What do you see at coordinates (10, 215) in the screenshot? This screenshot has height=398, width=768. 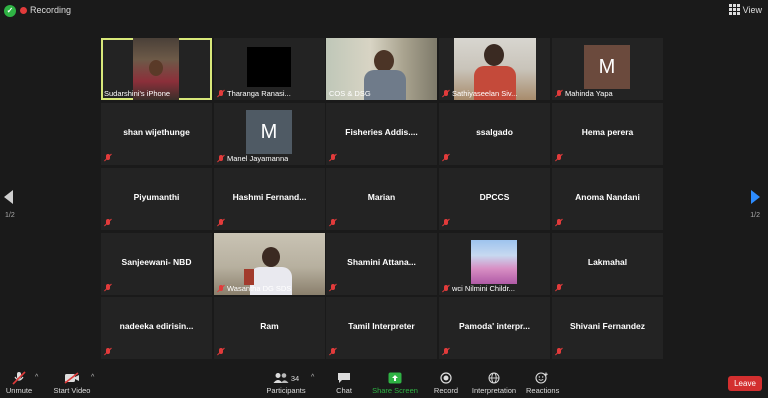 I see `page-indicator-left: 1/2` at bounding box center [10, 215].